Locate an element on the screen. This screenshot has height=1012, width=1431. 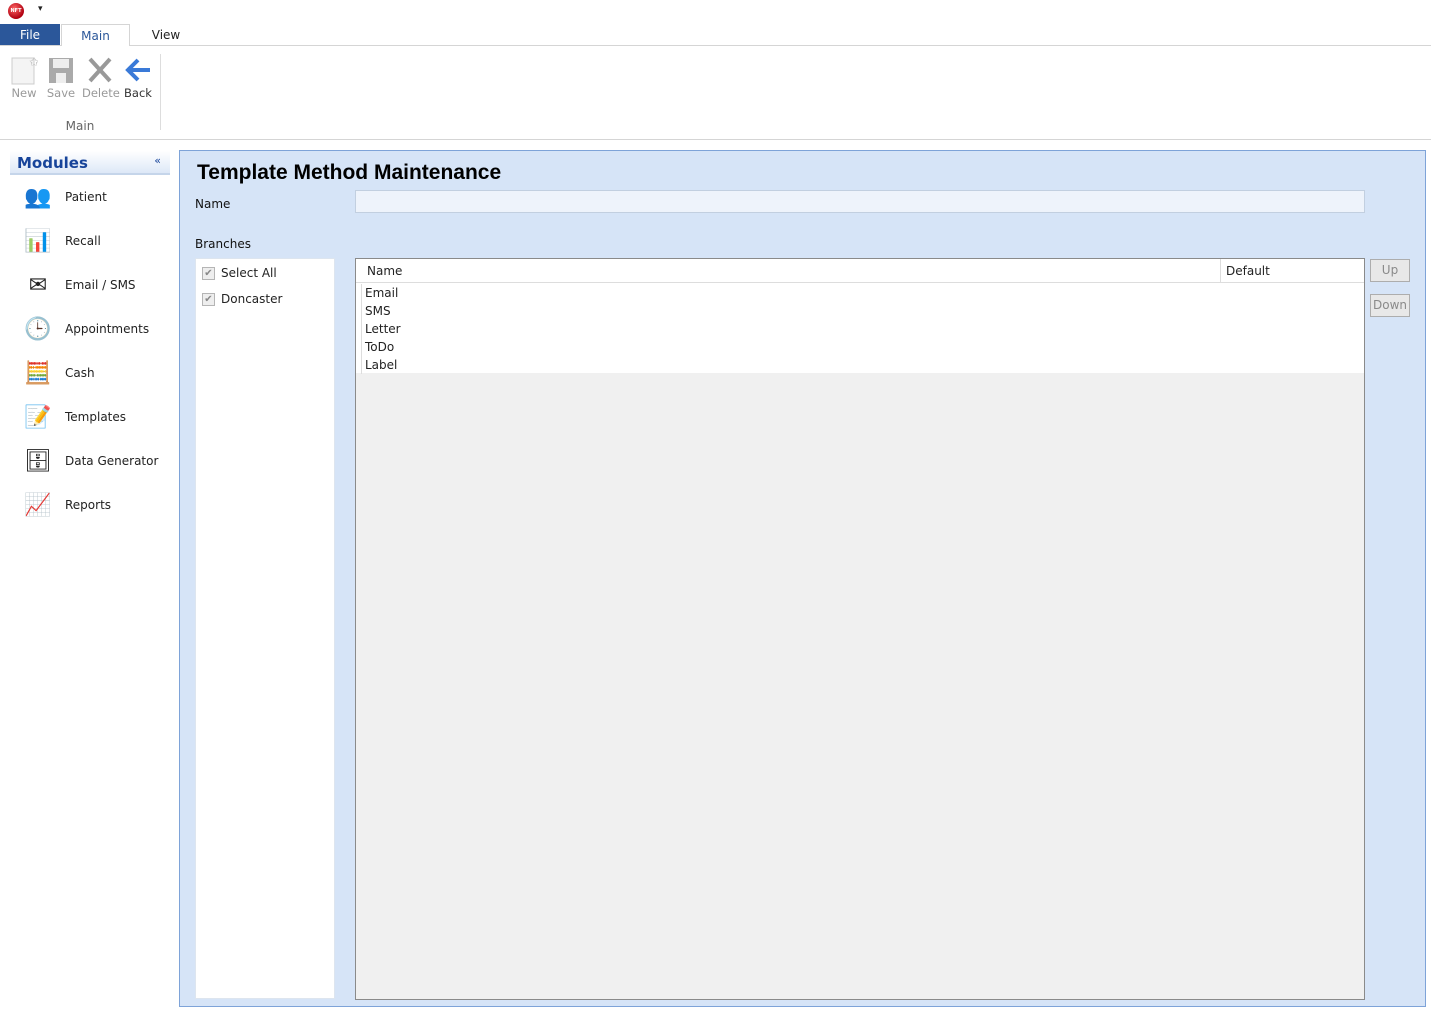
delete-label: Delete is located at coordinates (101, 93).